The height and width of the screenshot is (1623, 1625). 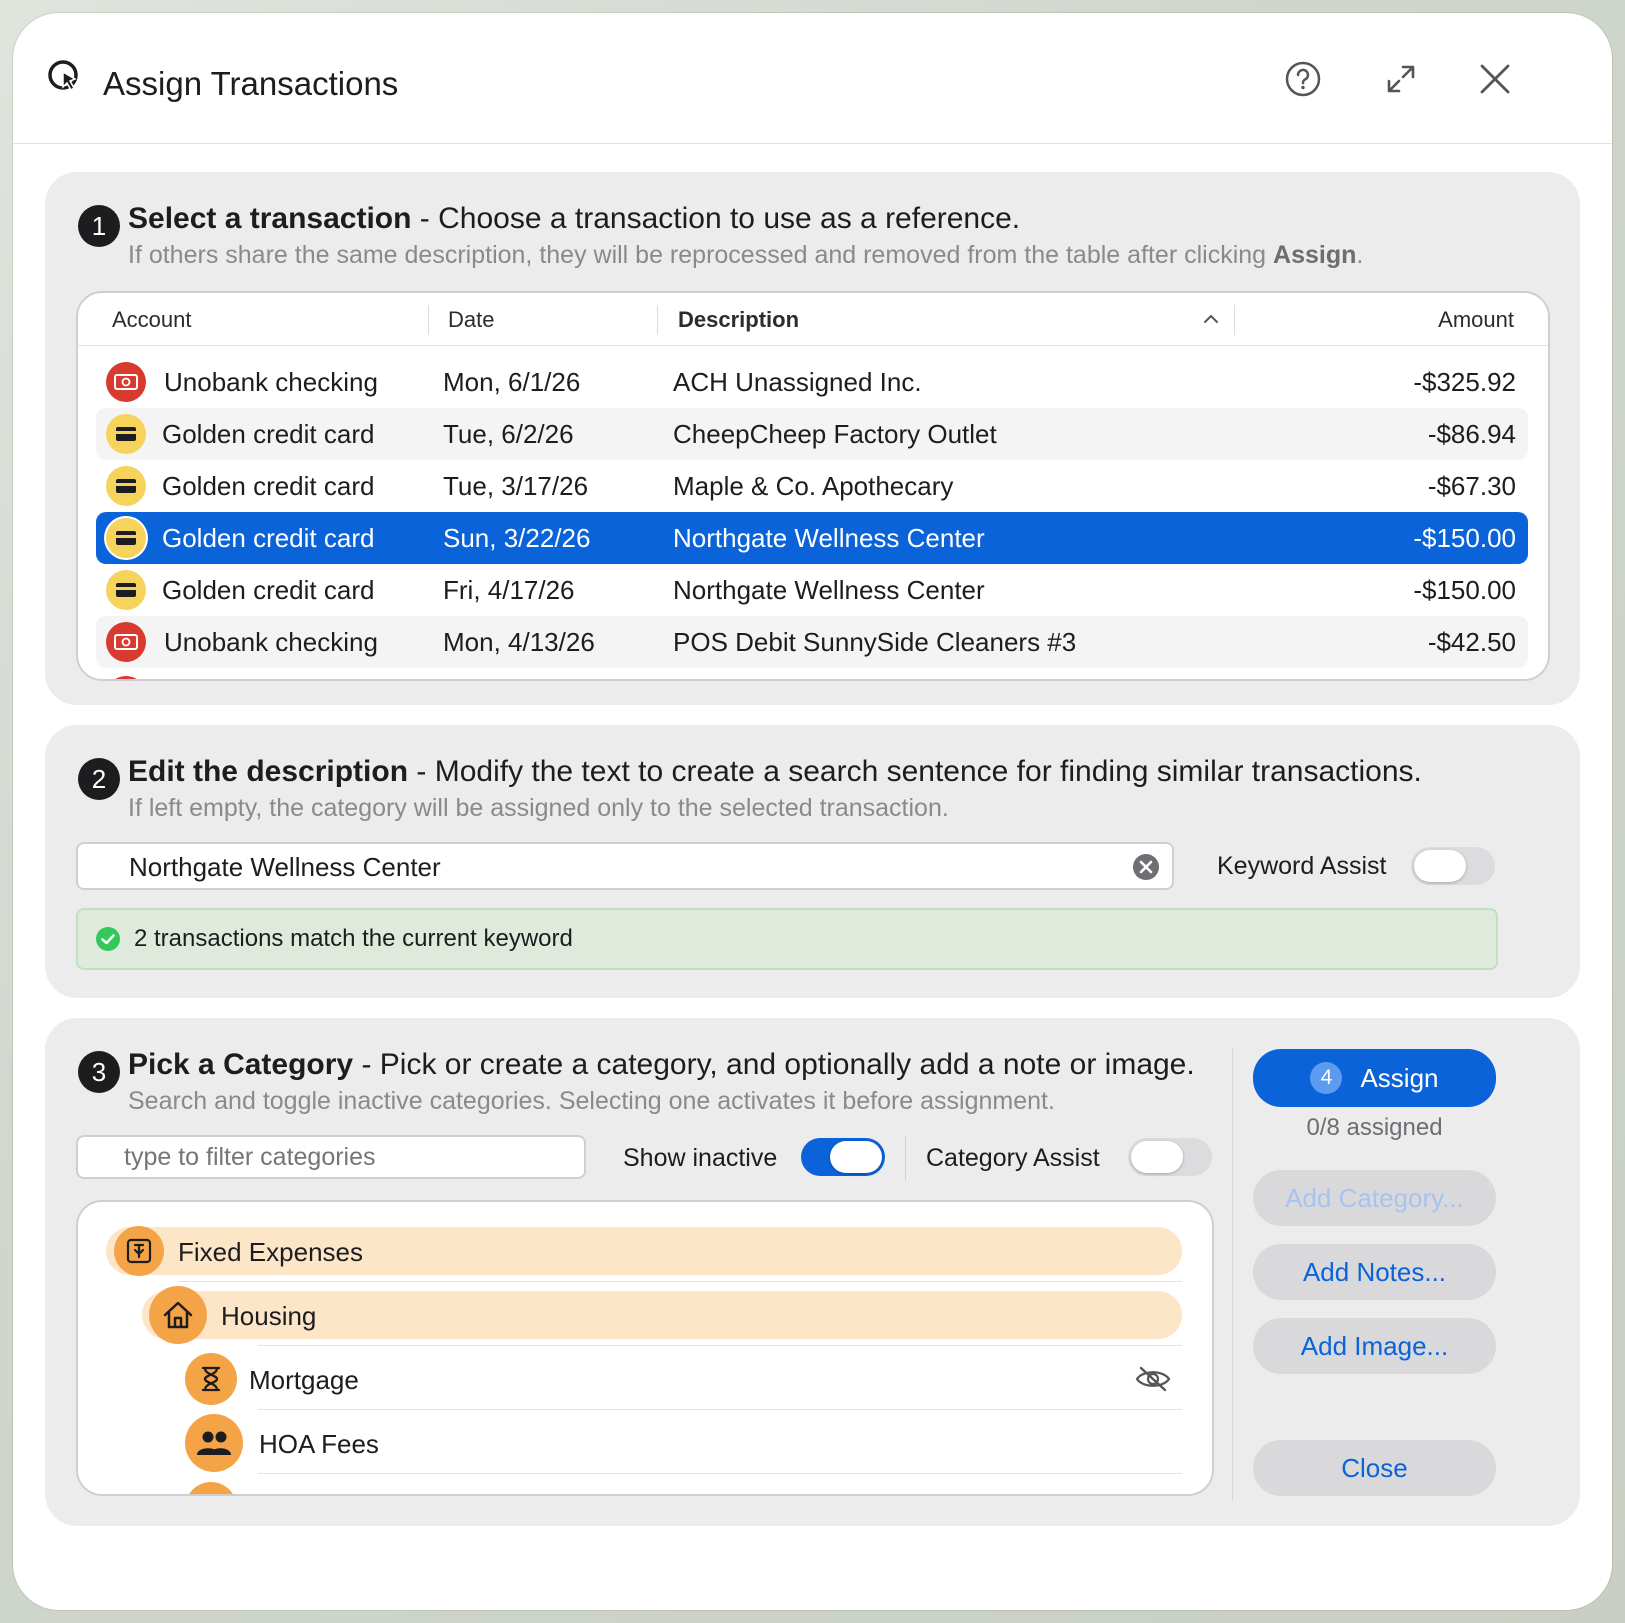 I want to click on help-button, so click(x=1303, y=79).